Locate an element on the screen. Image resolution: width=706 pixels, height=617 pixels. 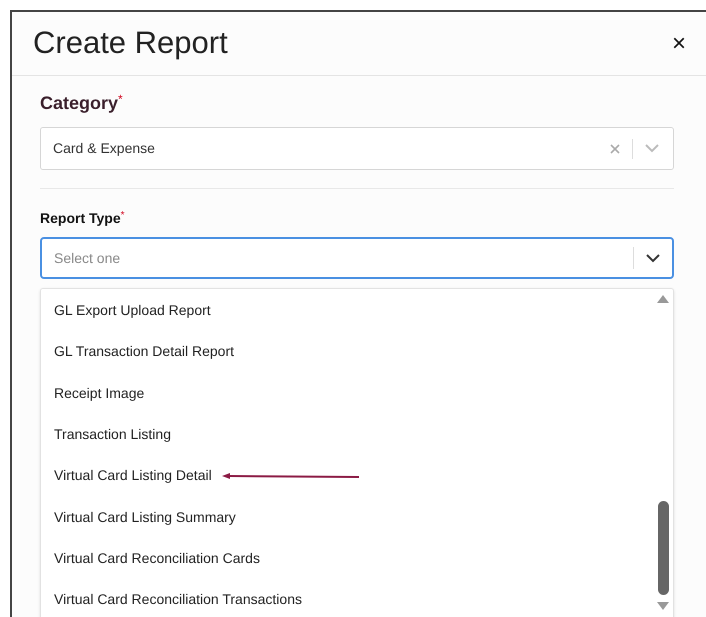
clear-icon is located at coordinates (615, 149).